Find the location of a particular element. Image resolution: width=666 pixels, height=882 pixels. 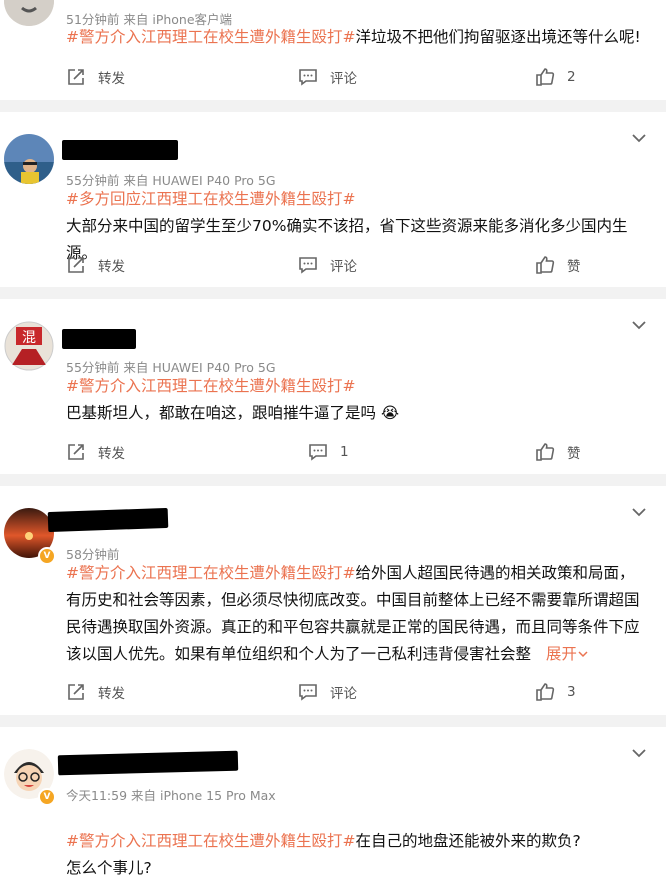

action-bar: 转发 评论 2 is located at coordinates (333, 77).